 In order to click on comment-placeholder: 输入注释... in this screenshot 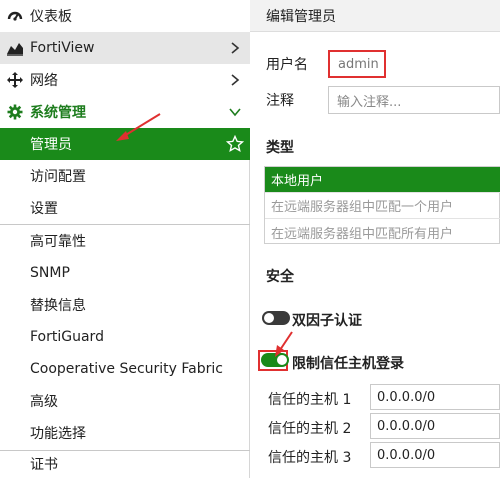, I will do `click(369, 102)`.